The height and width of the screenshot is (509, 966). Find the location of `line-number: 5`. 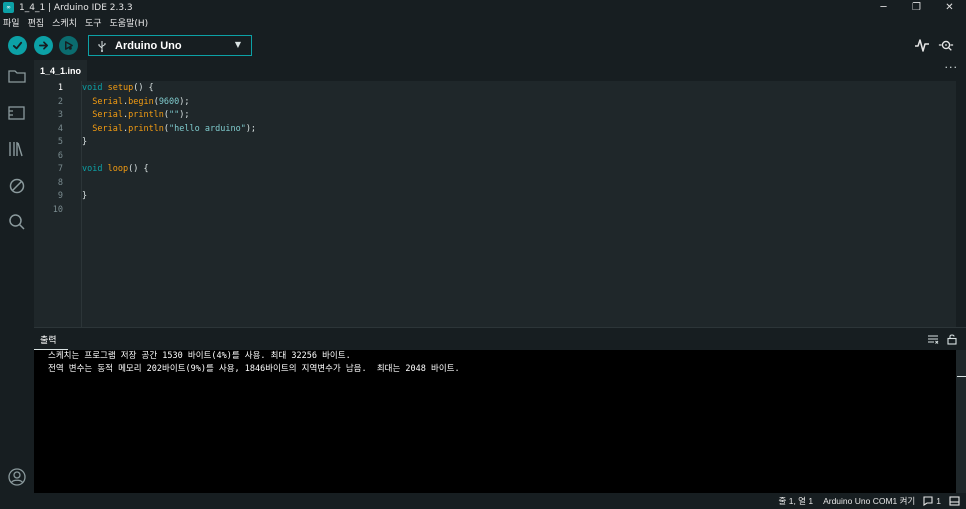

line-number: 5 is located at coordinates (60, 142).